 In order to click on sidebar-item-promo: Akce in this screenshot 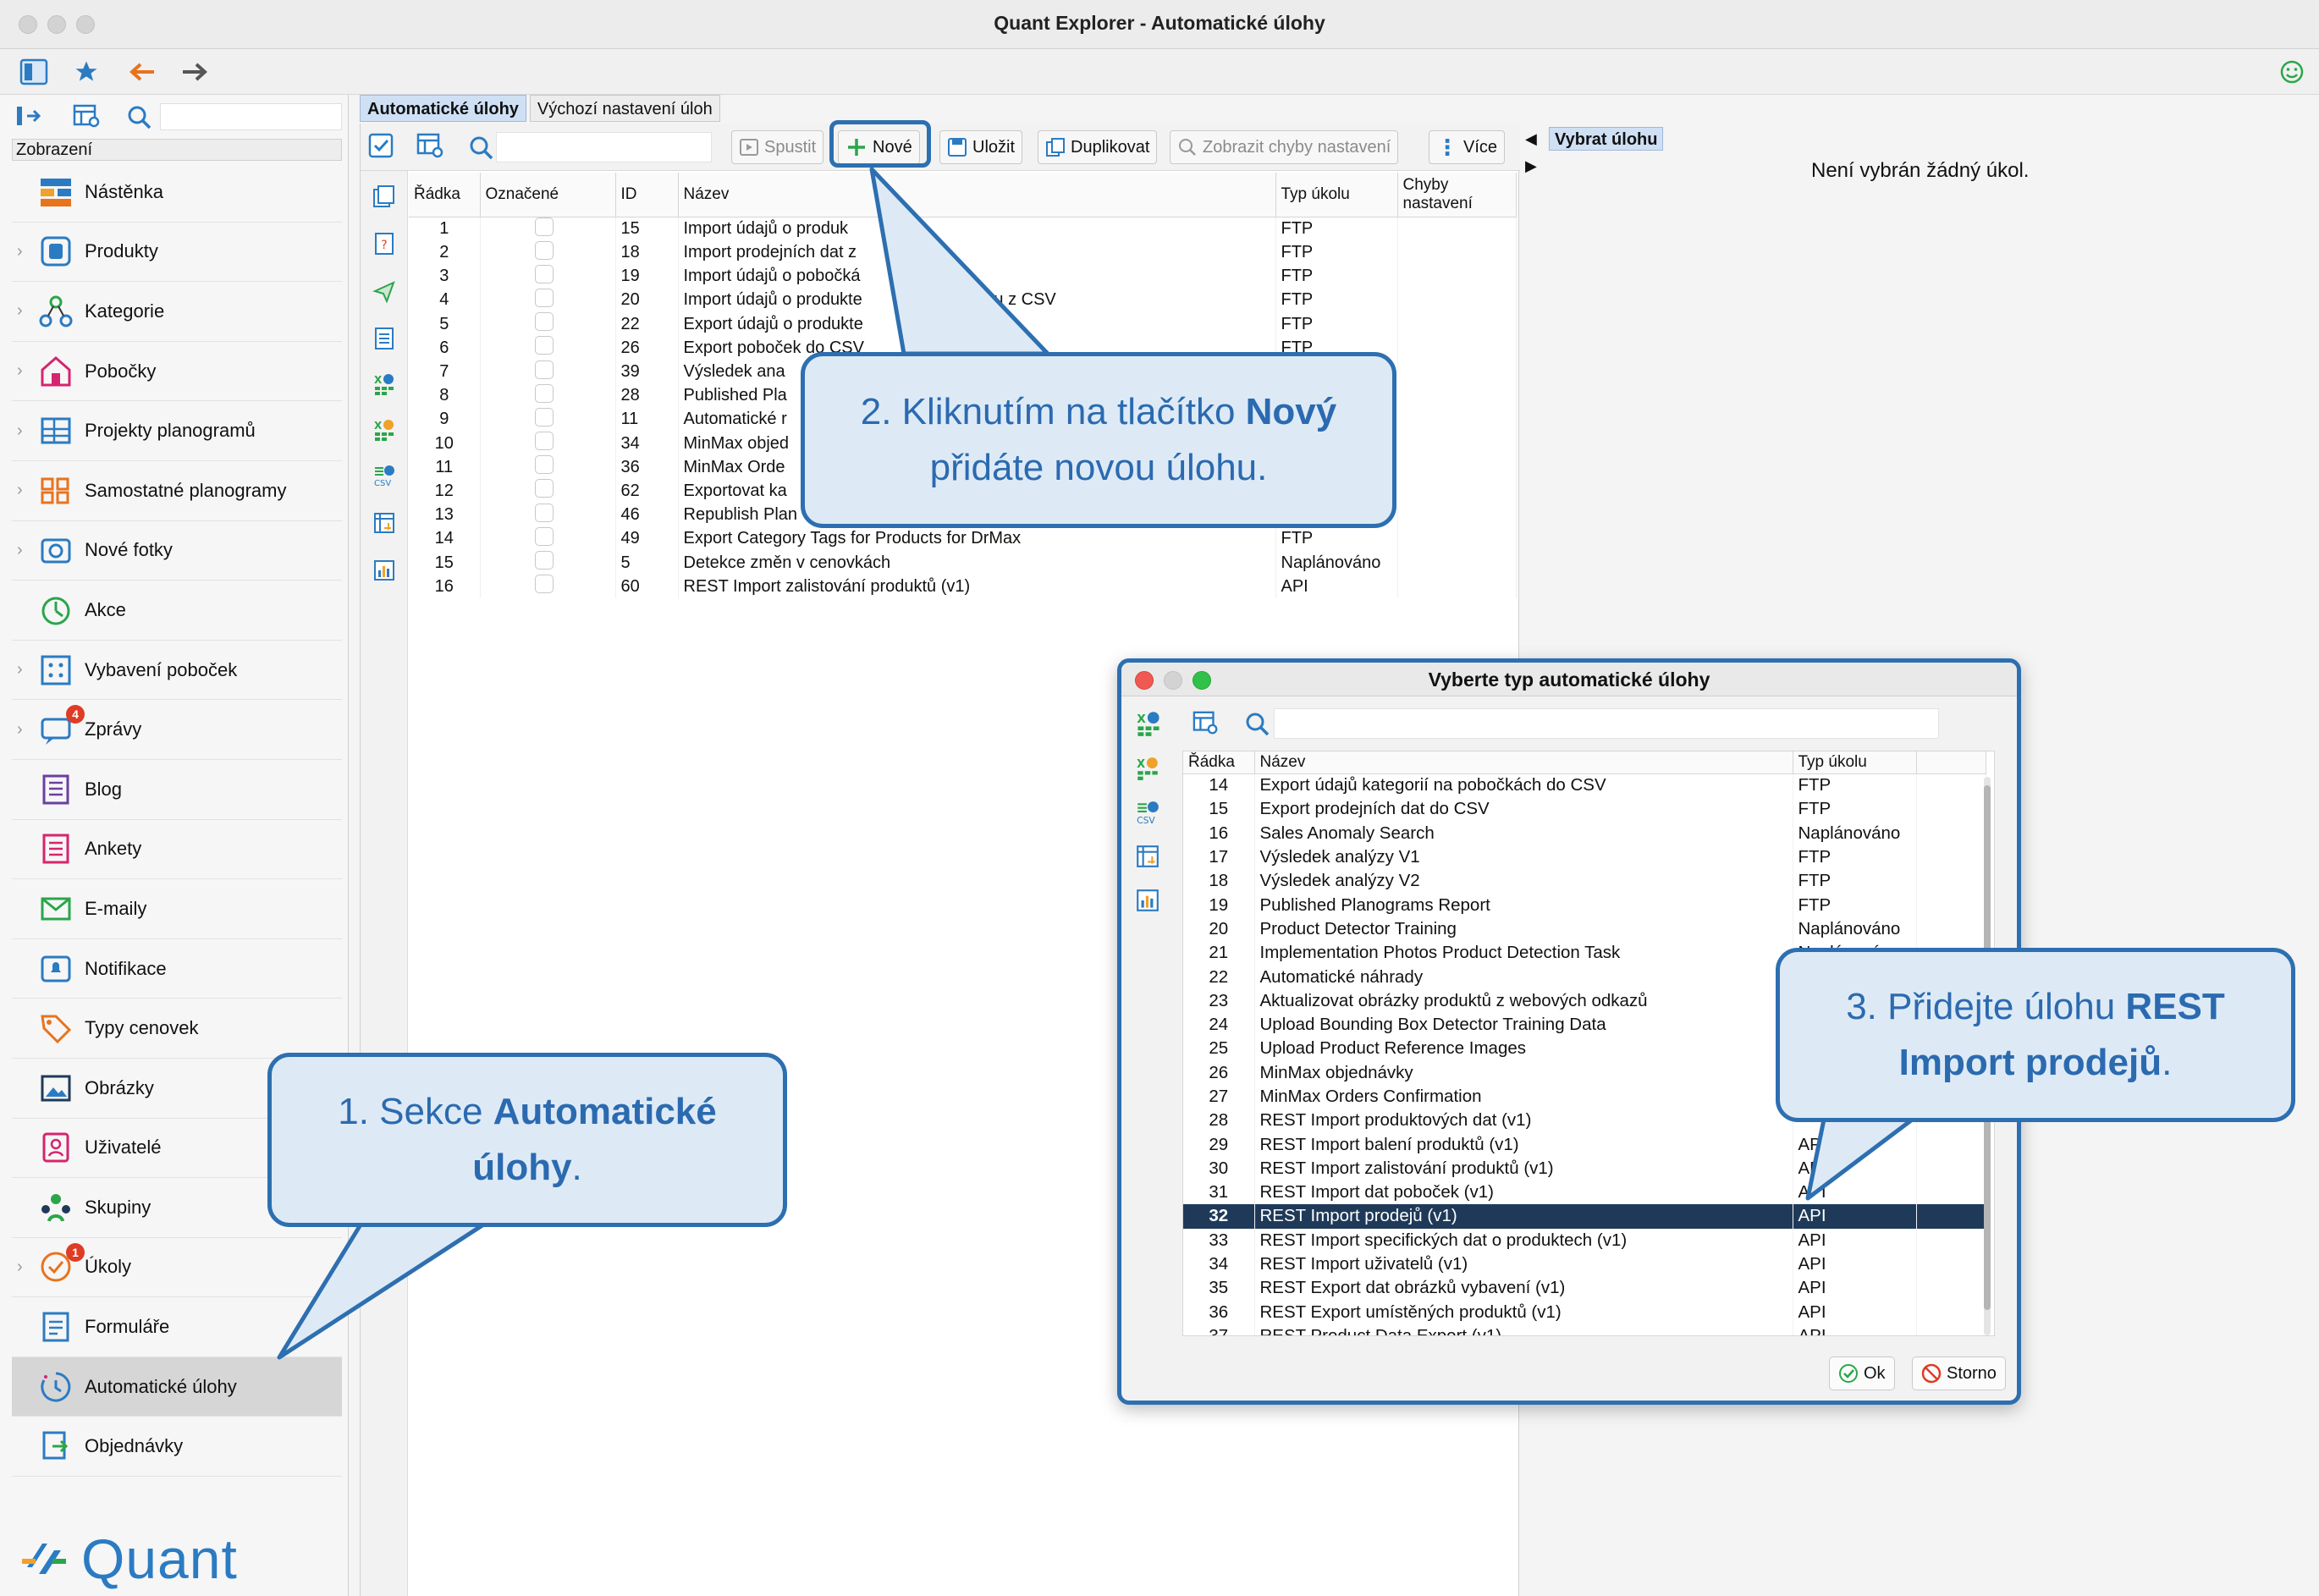, I will do `click(177, 611)`.